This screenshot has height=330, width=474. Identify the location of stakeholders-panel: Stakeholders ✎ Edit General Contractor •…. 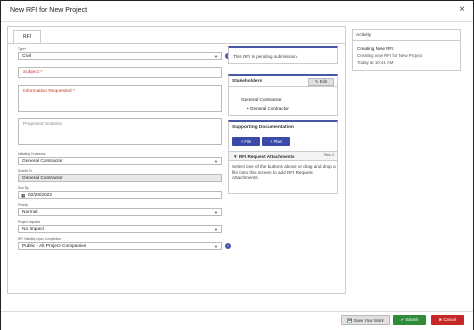
(283, 95).